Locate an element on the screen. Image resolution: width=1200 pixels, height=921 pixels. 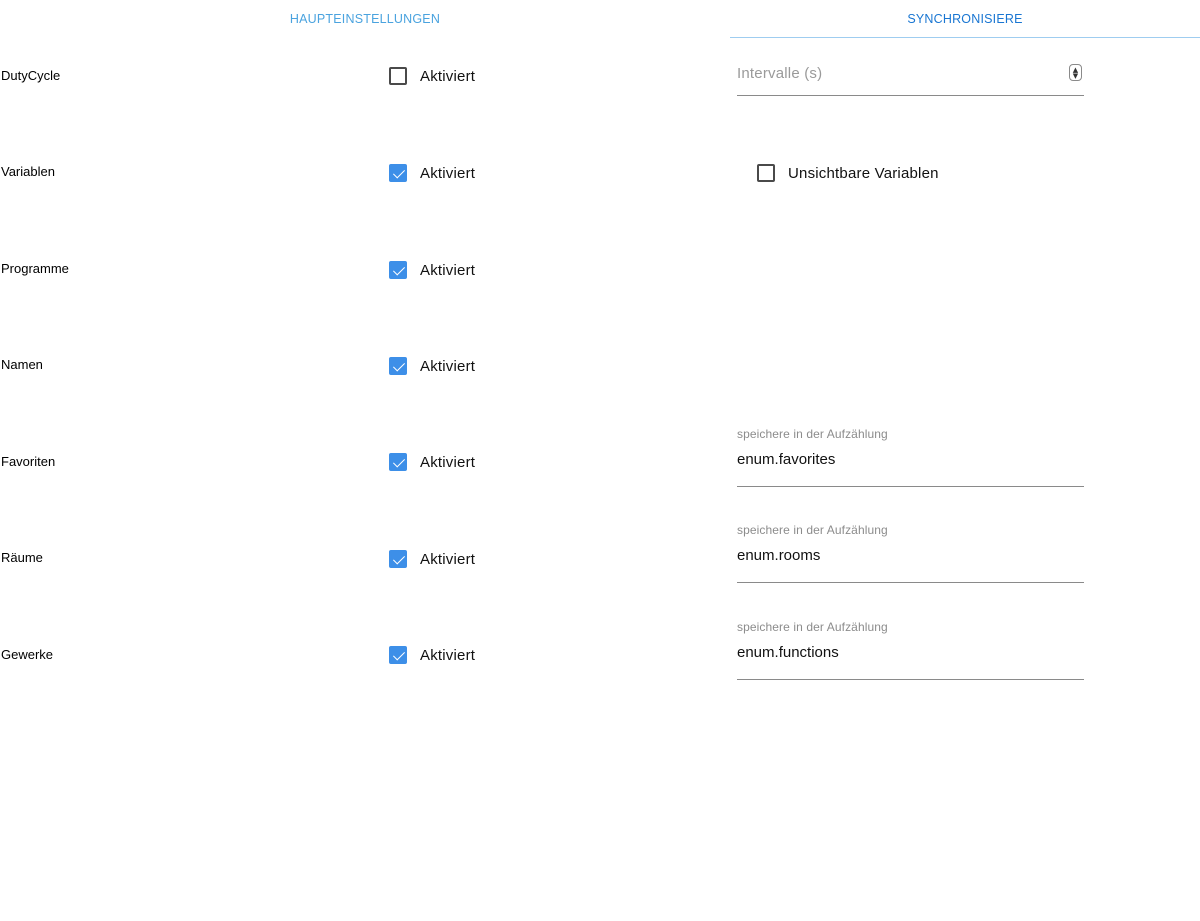
favoriten-checkbox: Aktiviert is located at coordinates (432, 462).